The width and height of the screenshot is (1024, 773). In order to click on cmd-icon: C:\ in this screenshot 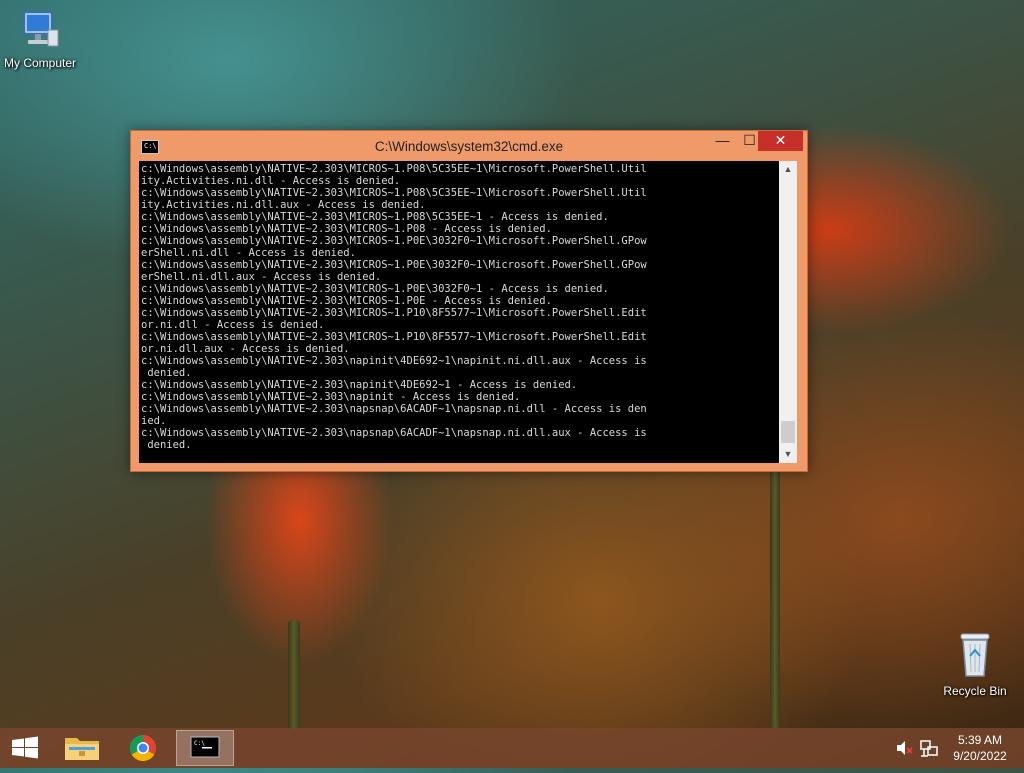, I will do `click(205, 747)`.